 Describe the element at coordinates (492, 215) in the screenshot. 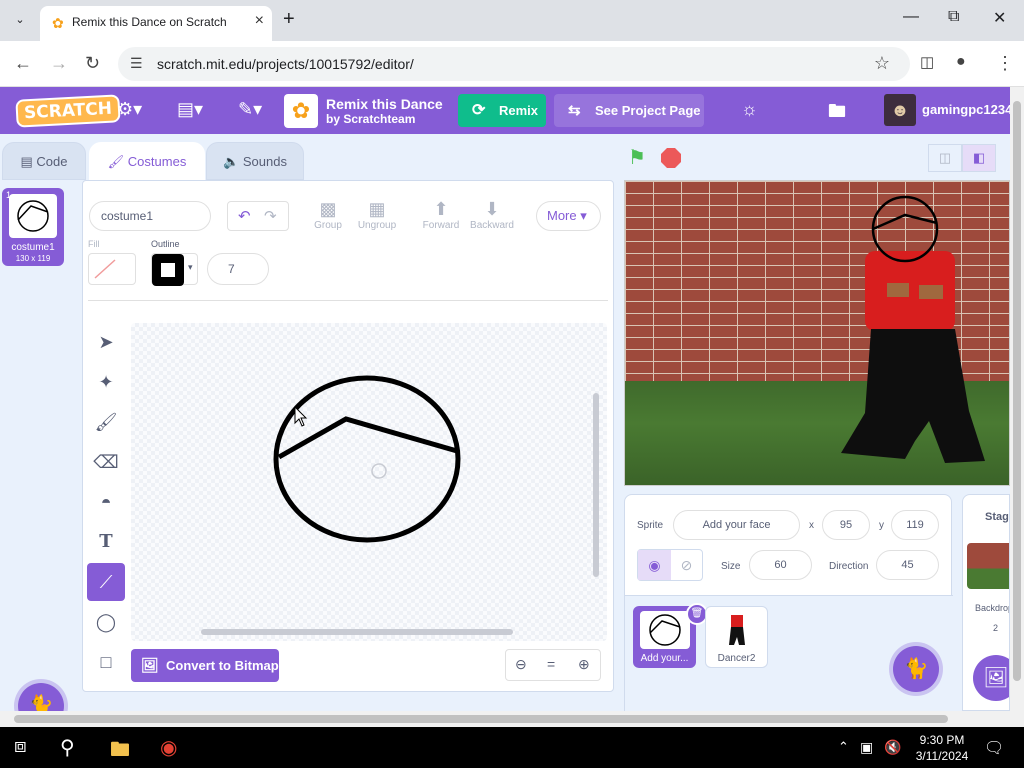

I see `backward-button: ⬇ Backward` at that location.